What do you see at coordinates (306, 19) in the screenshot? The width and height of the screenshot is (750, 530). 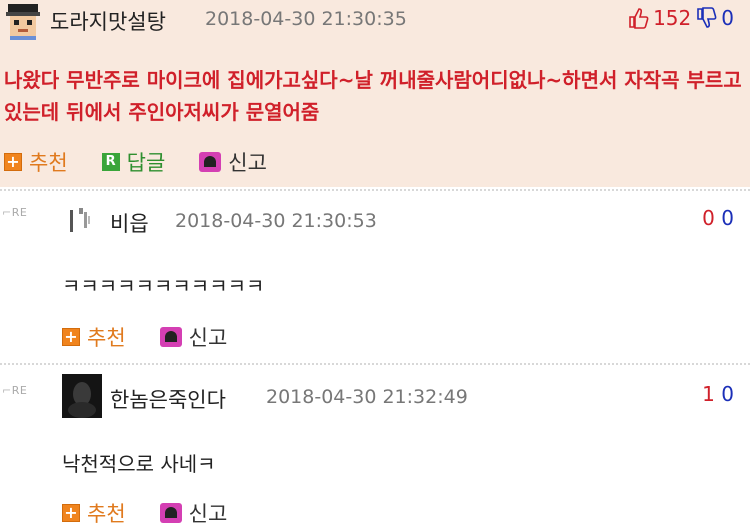 I see `post-datetime: 2018-04-30 21:30:35` at bounding box center [306, 19].